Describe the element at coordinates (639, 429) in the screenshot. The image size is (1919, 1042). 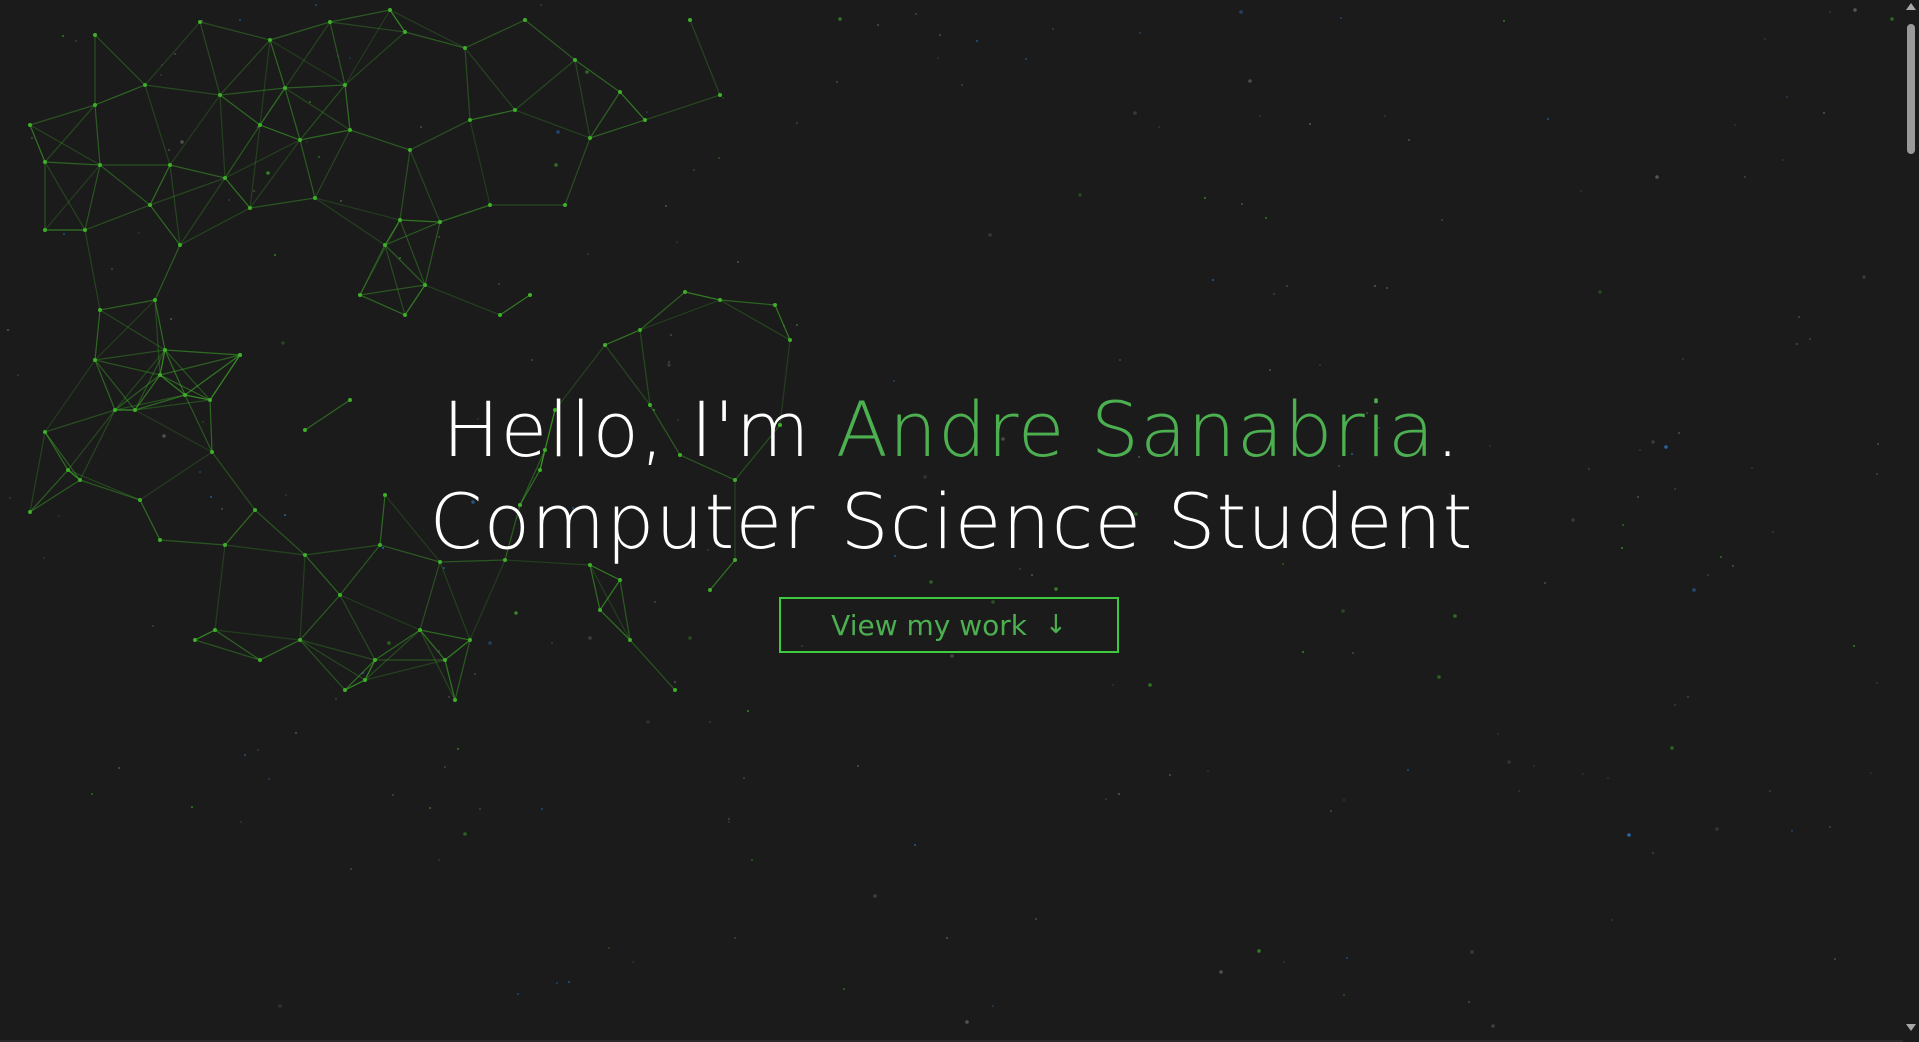
I see `greeting-prefix: Hello, I'm` at that location.